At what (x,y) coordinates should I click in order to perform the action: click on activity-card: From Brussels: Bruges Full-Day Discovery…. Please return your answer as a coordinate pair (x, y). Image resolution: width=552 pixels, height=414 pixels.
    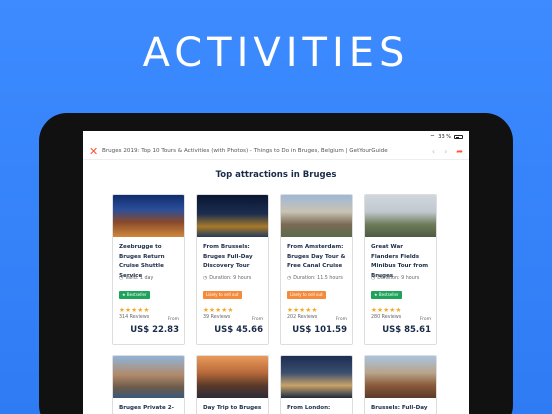
    Looking at the image, I should click on (232, 269).